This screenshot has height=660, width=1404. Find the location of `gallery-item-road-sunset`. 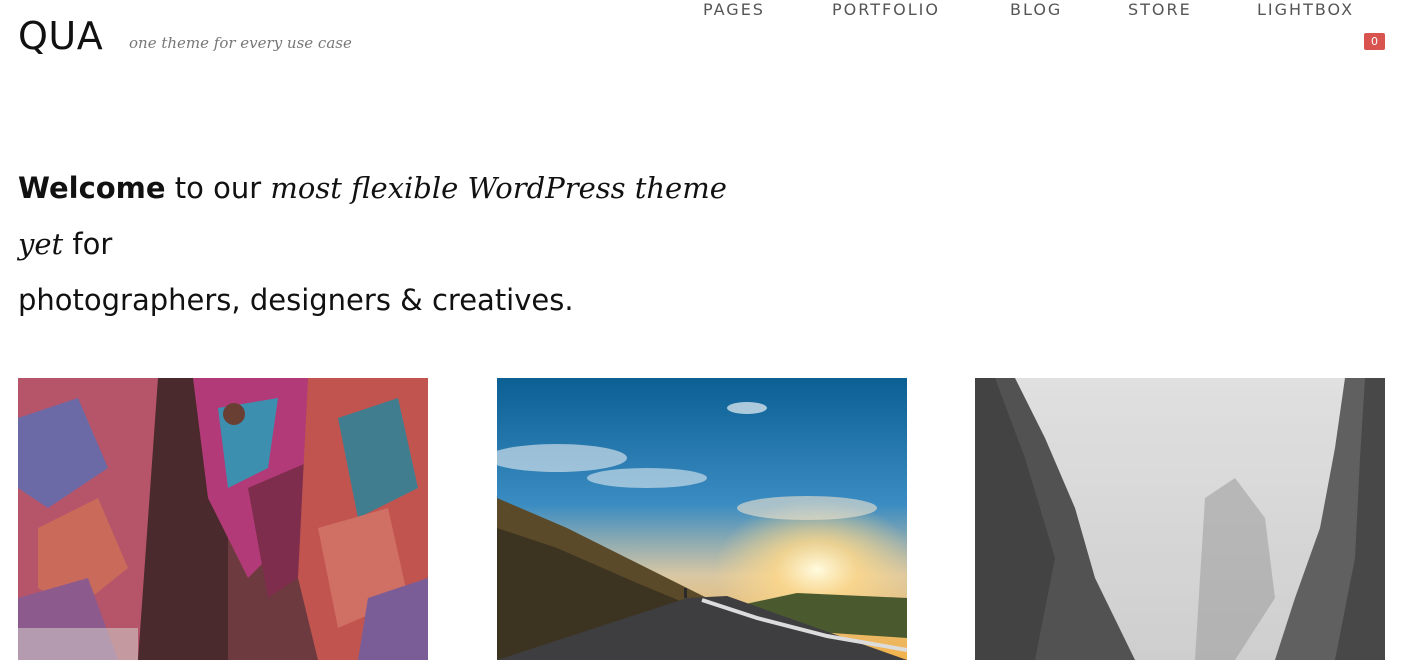

gallery-item-road-sunset is located at coordinates (702, 519).